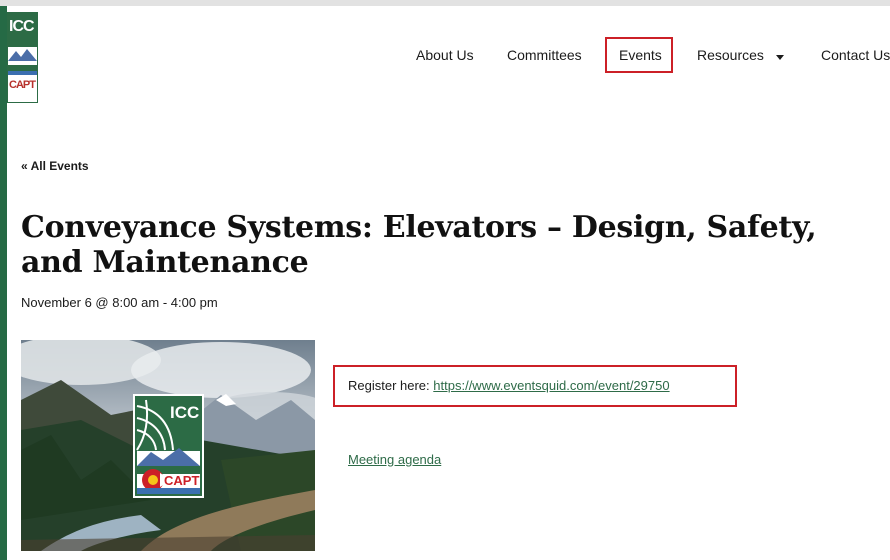  Describe the element at coordinates (389, 385) in the screenshot. I see `register-label: Register here:` at that location.